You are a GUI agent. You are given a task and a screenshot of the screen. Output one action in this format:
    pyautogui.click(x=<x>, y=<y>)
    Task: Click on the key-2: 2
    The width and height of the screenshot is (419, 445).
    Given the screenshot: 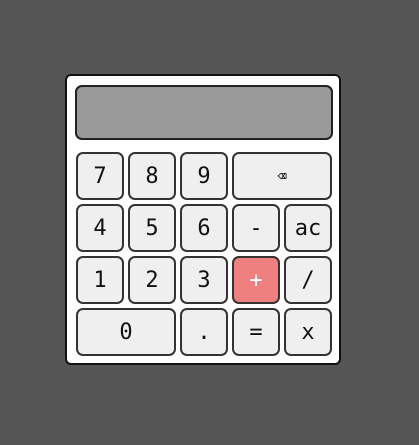 What is the action you would take?
    pyautogui.click(x=152, y=280)
    